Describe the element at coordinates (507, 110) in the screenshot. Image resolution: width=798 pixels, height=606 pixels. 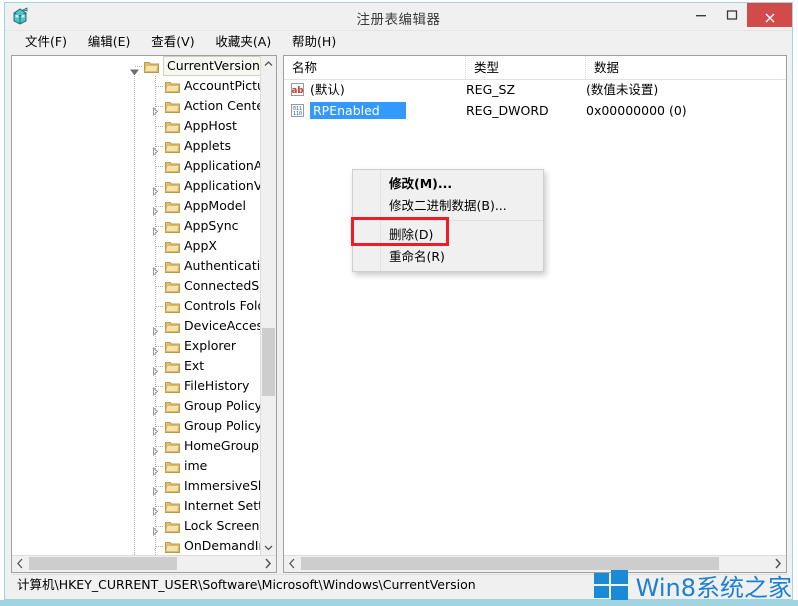
I see `value-type: REG_DWORD` at that location.